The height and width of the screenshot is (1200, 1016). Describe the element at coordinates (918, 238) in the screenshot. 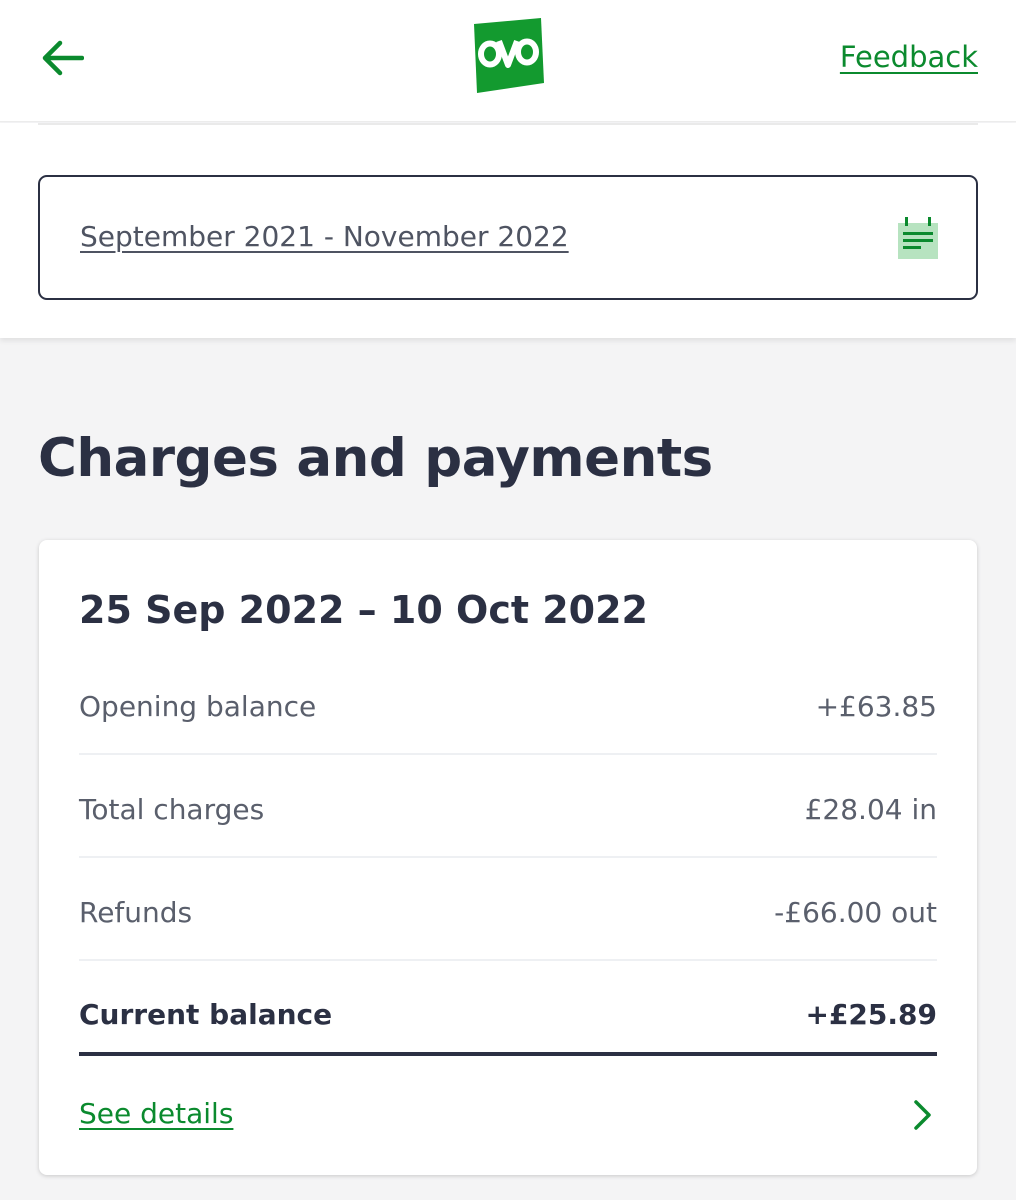

I see `calendar-icon` at that location.